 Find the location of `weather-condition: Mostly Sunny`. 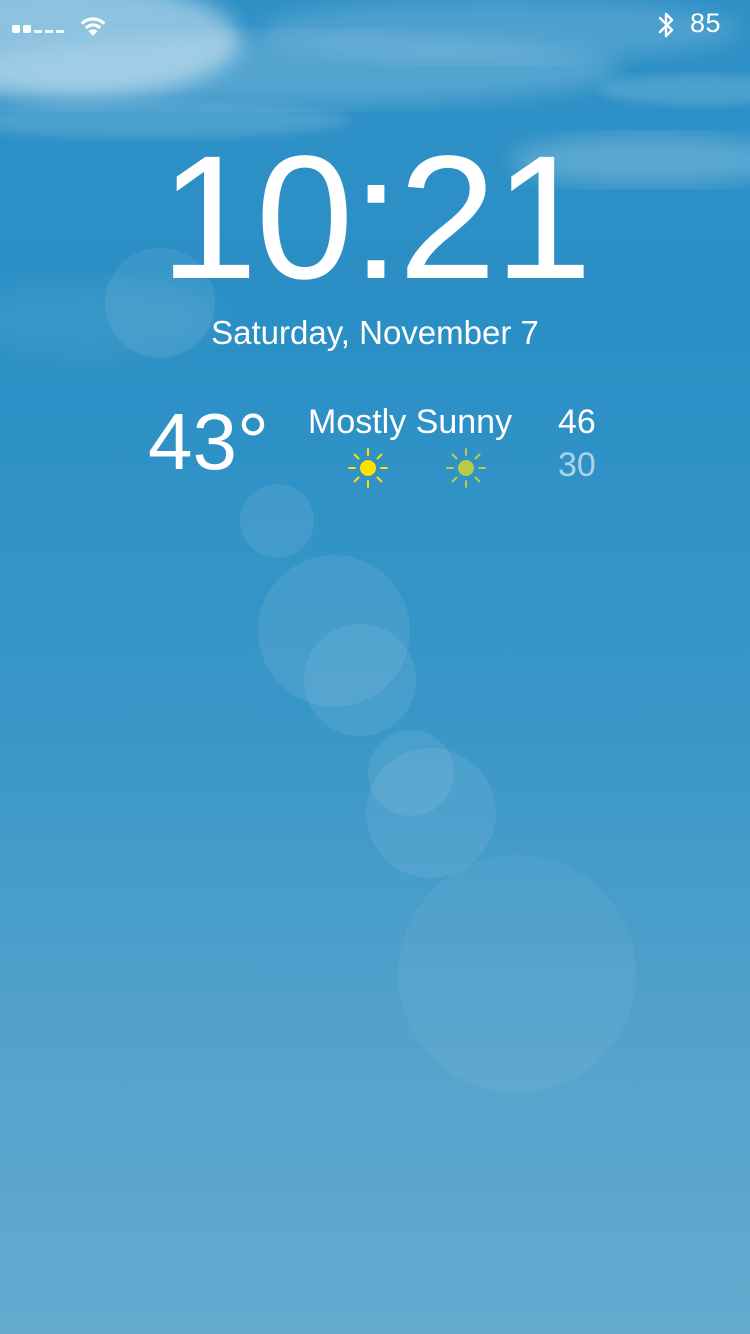

weather-condition: Mostly Sunny is located at coordinates (410, 422).